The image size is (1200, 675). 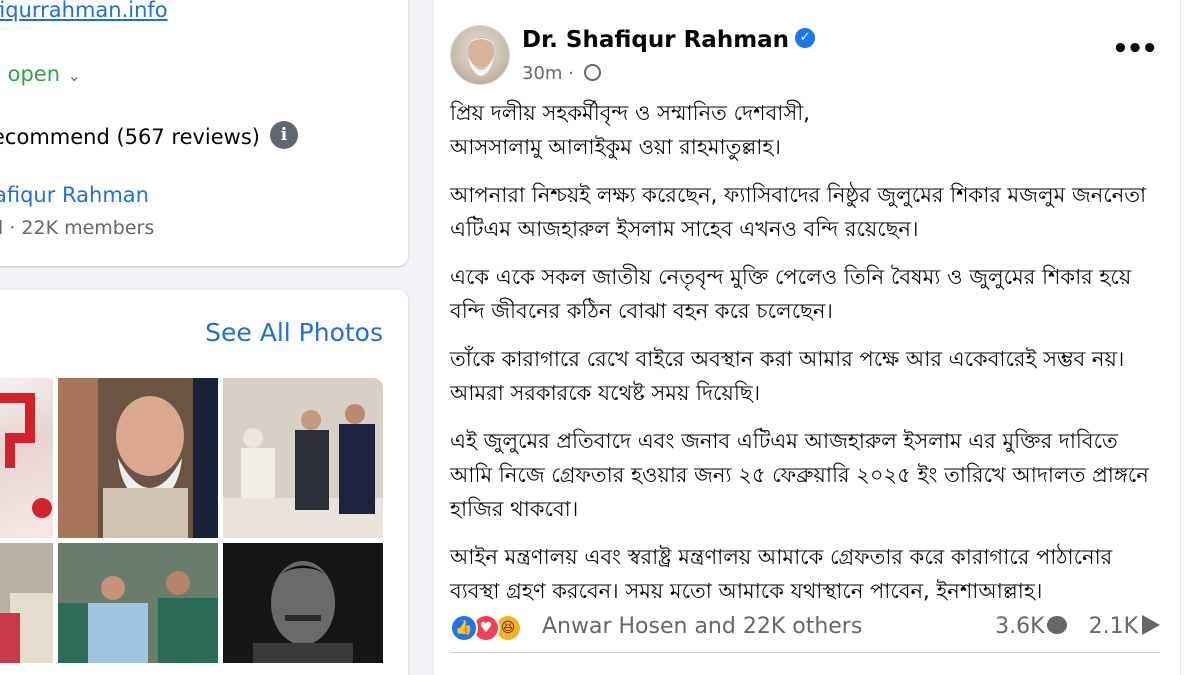 I want to click on post-author: Dr. Shafiqur Rahman ✓, so click(x=669, y=40).